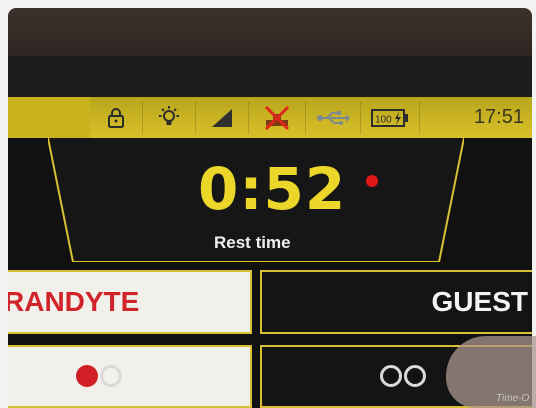 This screenshot has width=536, height=408. Describe the element at coordinates (512, 398) in the screenshot. I see `time-out-label: Time-O` at that location.